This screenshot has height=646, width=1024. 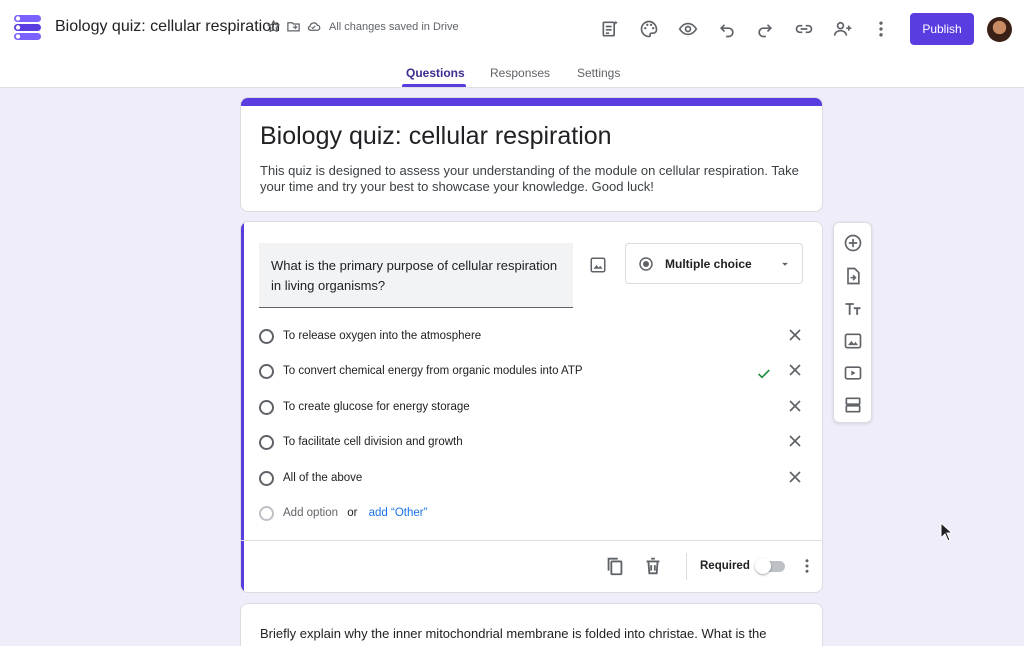 I want to click on question-type-label: Multiple choice, so click(x=708, y=264).